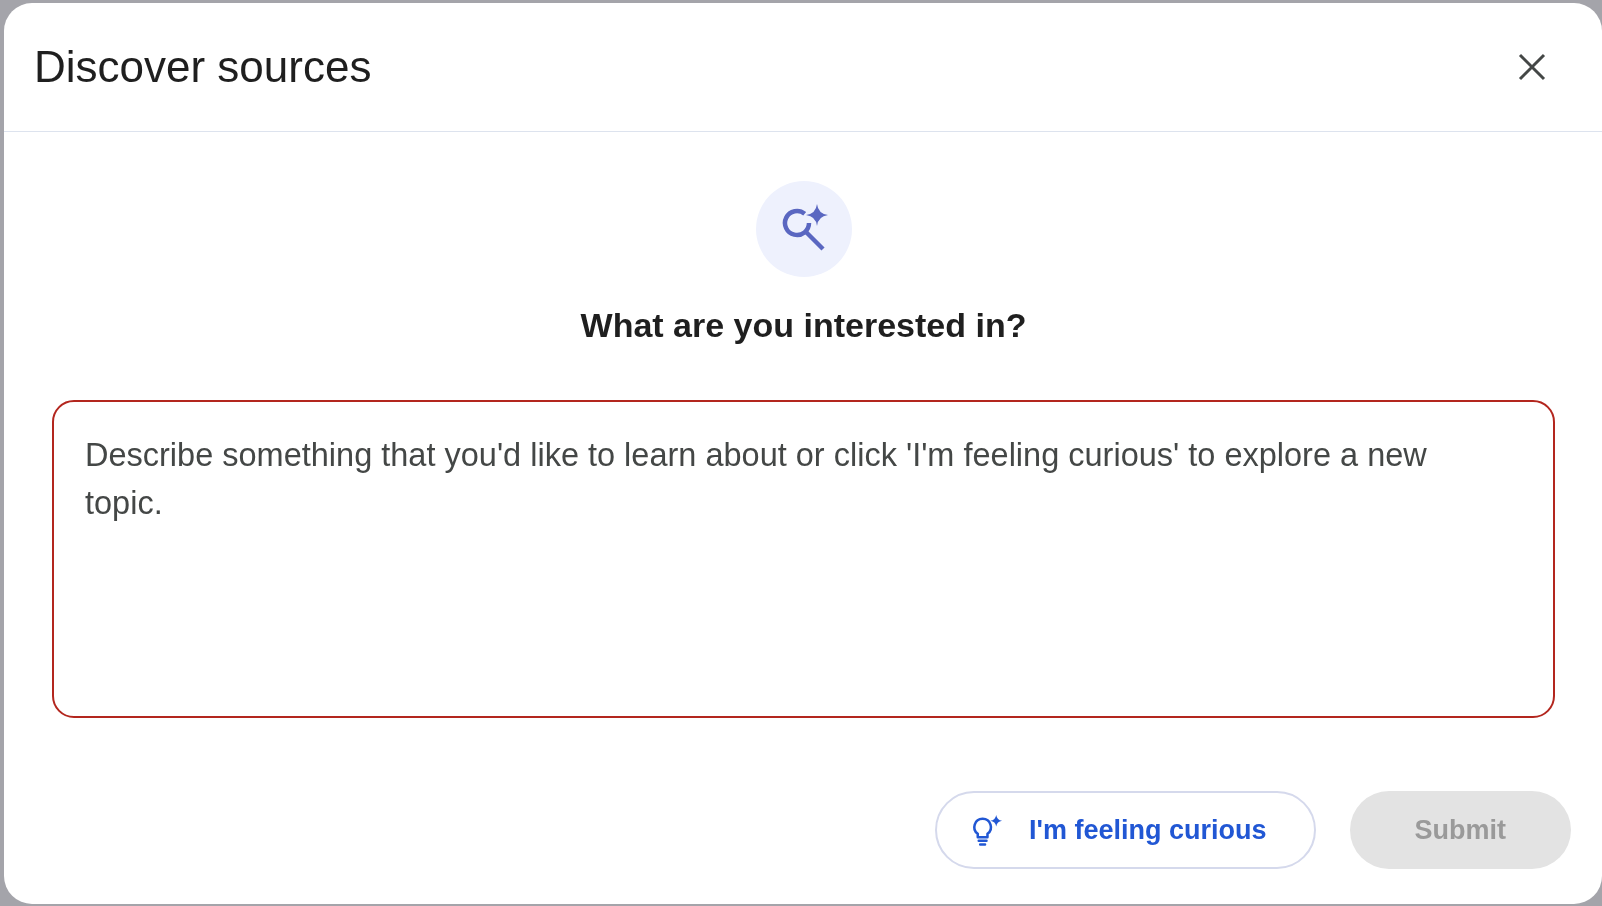 This screenshot has height=906, width=1602. What do you see at coordinates (203, 66) in the screenshot?
I see `dialog-title: Discover sources` at bounding box center [203, 66].